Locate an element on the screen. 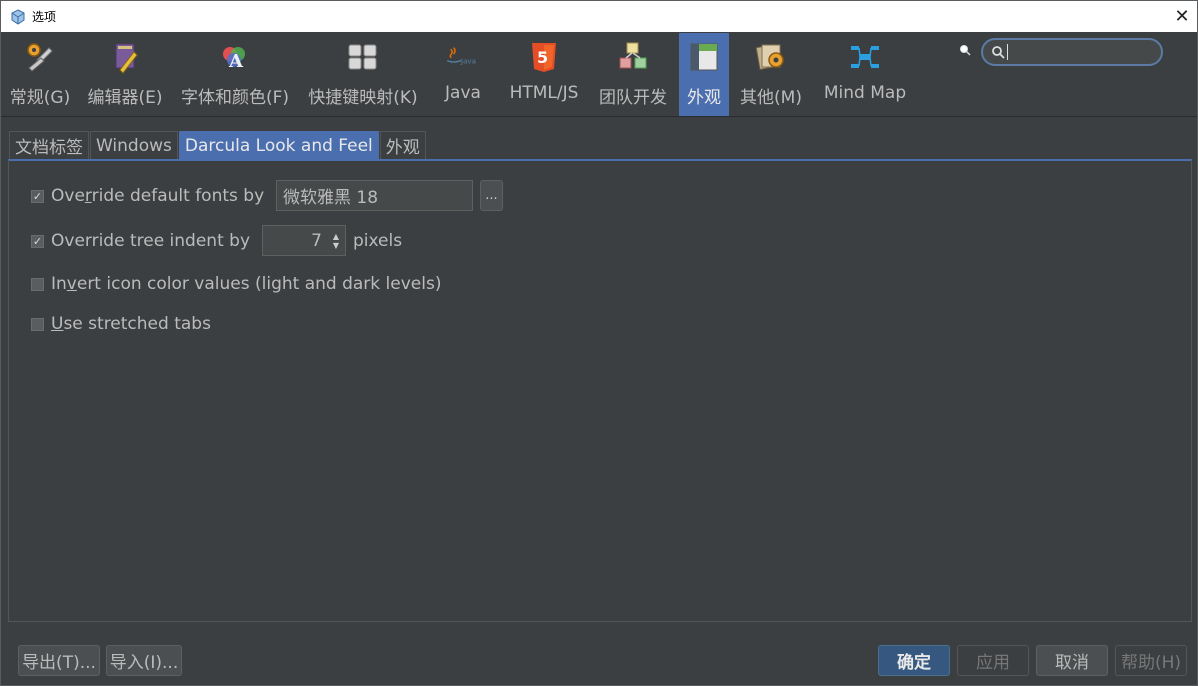  title-bar: 选项 ✕ is located at coordinates (599, 16).